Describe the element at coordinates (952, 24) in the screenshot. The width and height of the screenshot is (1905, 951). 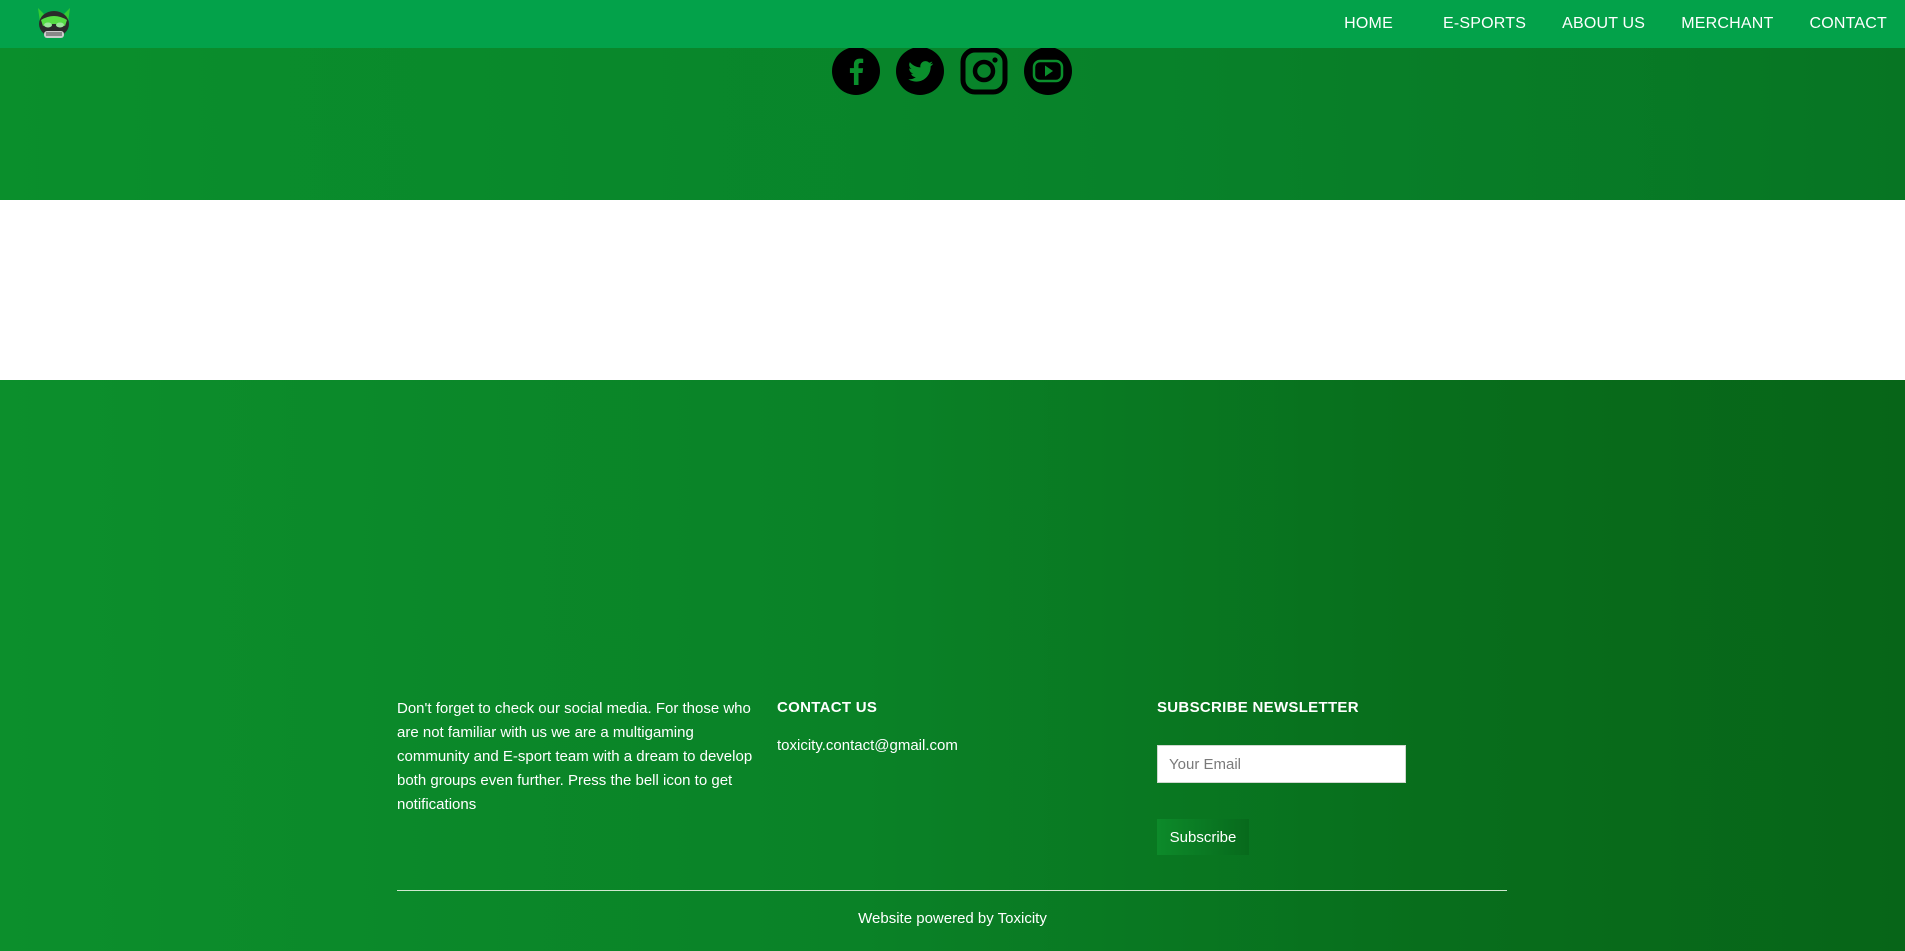
I see `navbar: HOME E-SPORTS ABOUT US MERCHANT CONTACT` at that location.